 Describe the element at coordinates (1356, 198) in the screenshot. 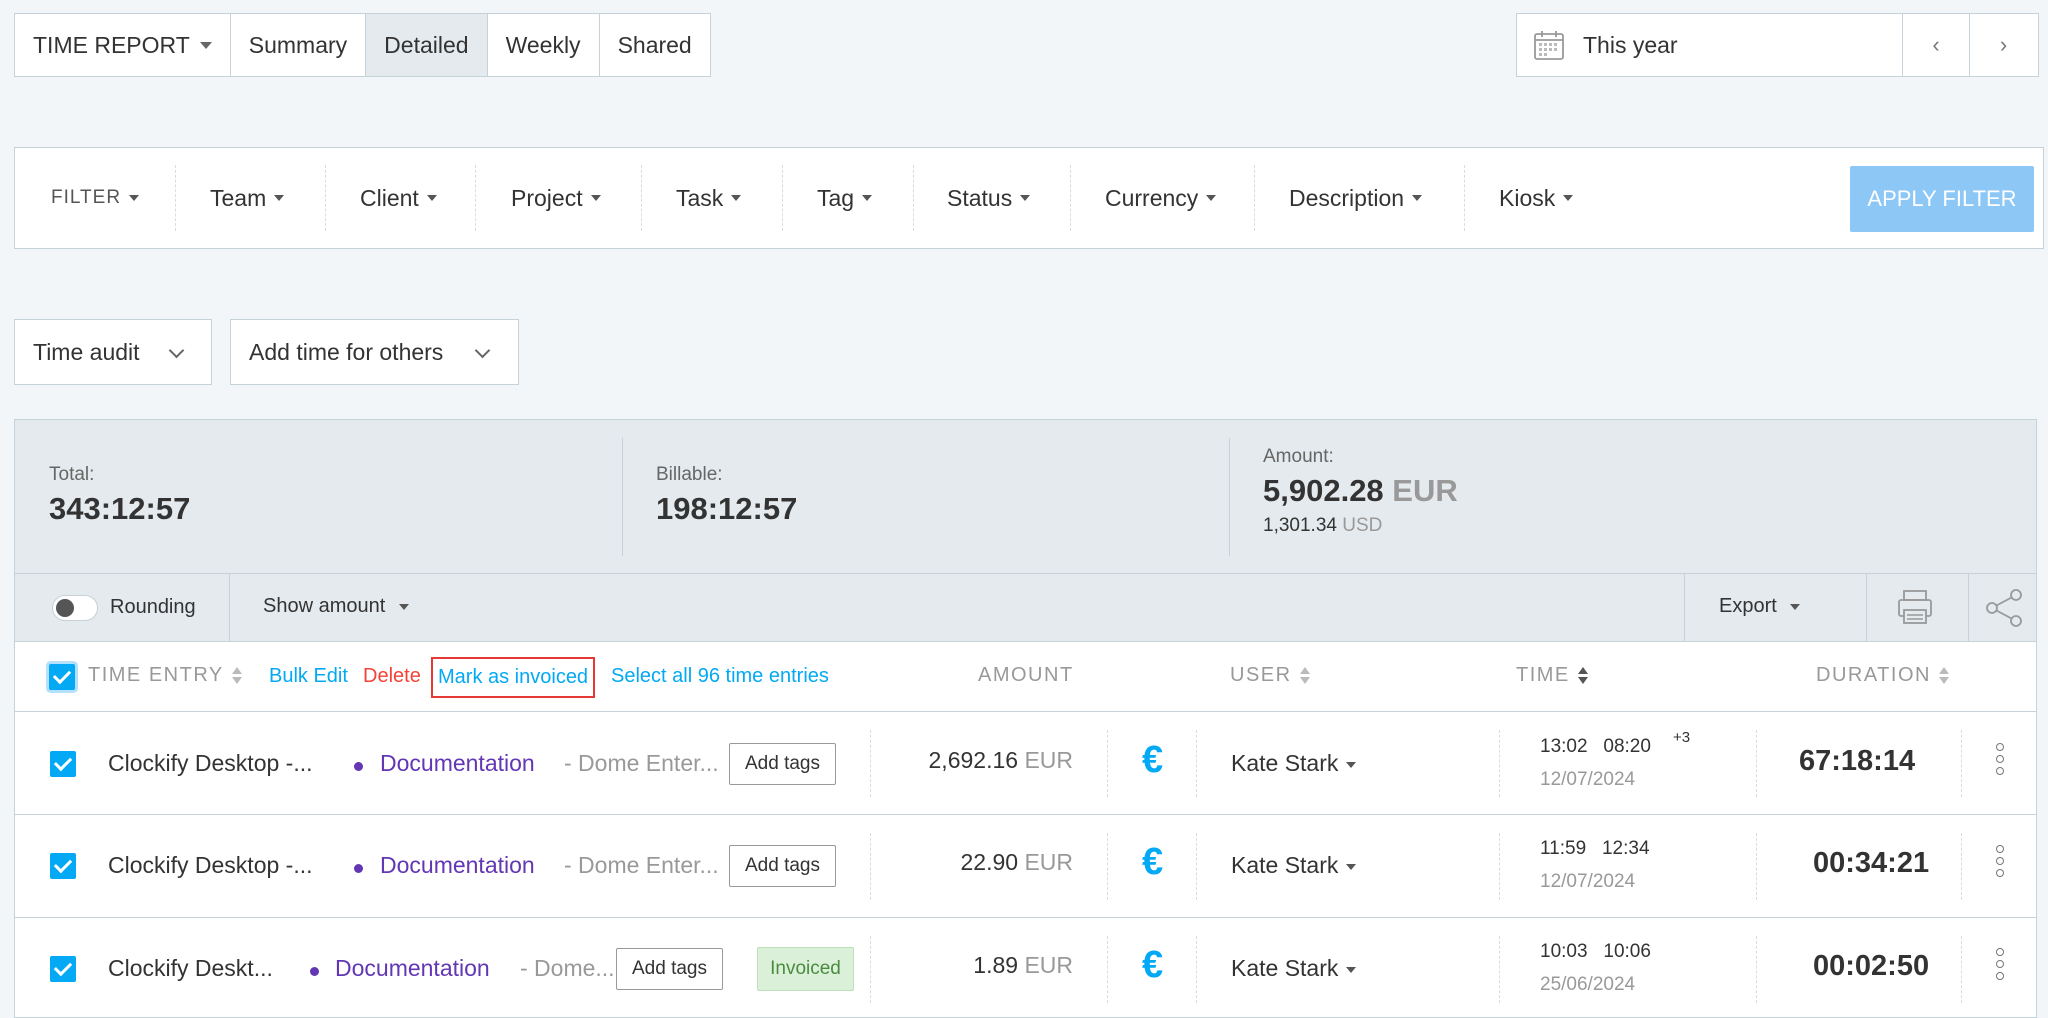

I see `filter-description: Description` at that location.